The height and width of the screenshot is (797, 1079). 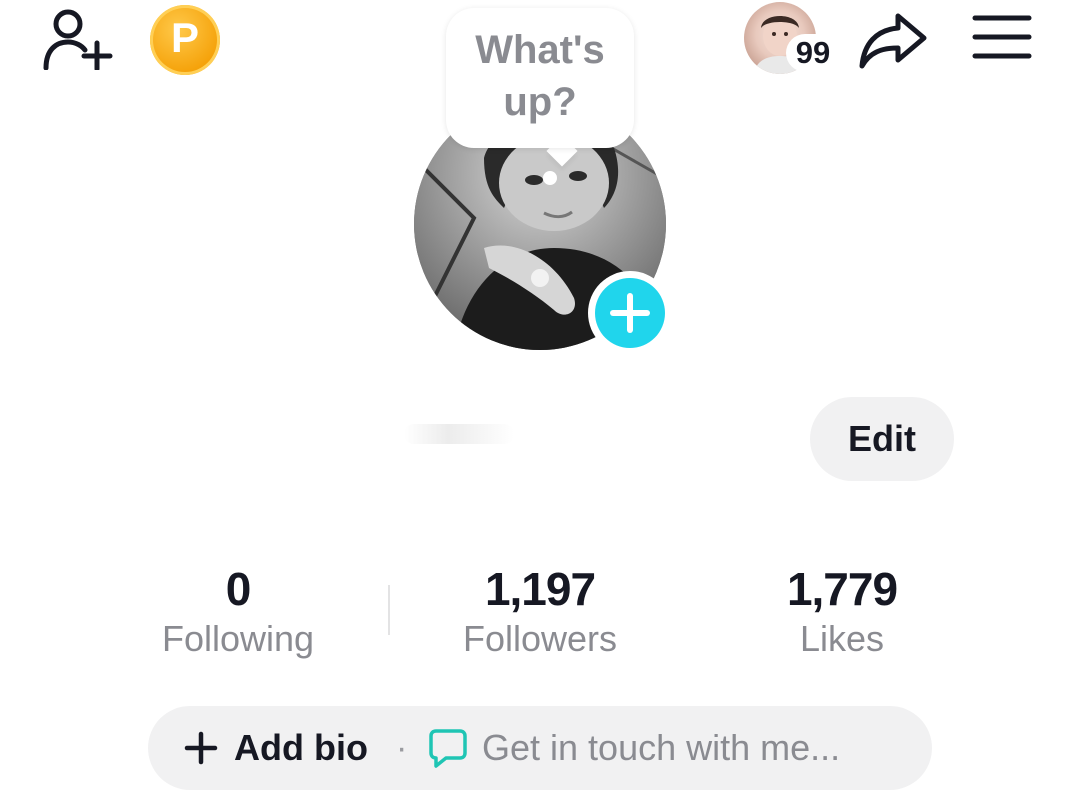 I want to click on coin-letter: P, so click(x=184, y=37).